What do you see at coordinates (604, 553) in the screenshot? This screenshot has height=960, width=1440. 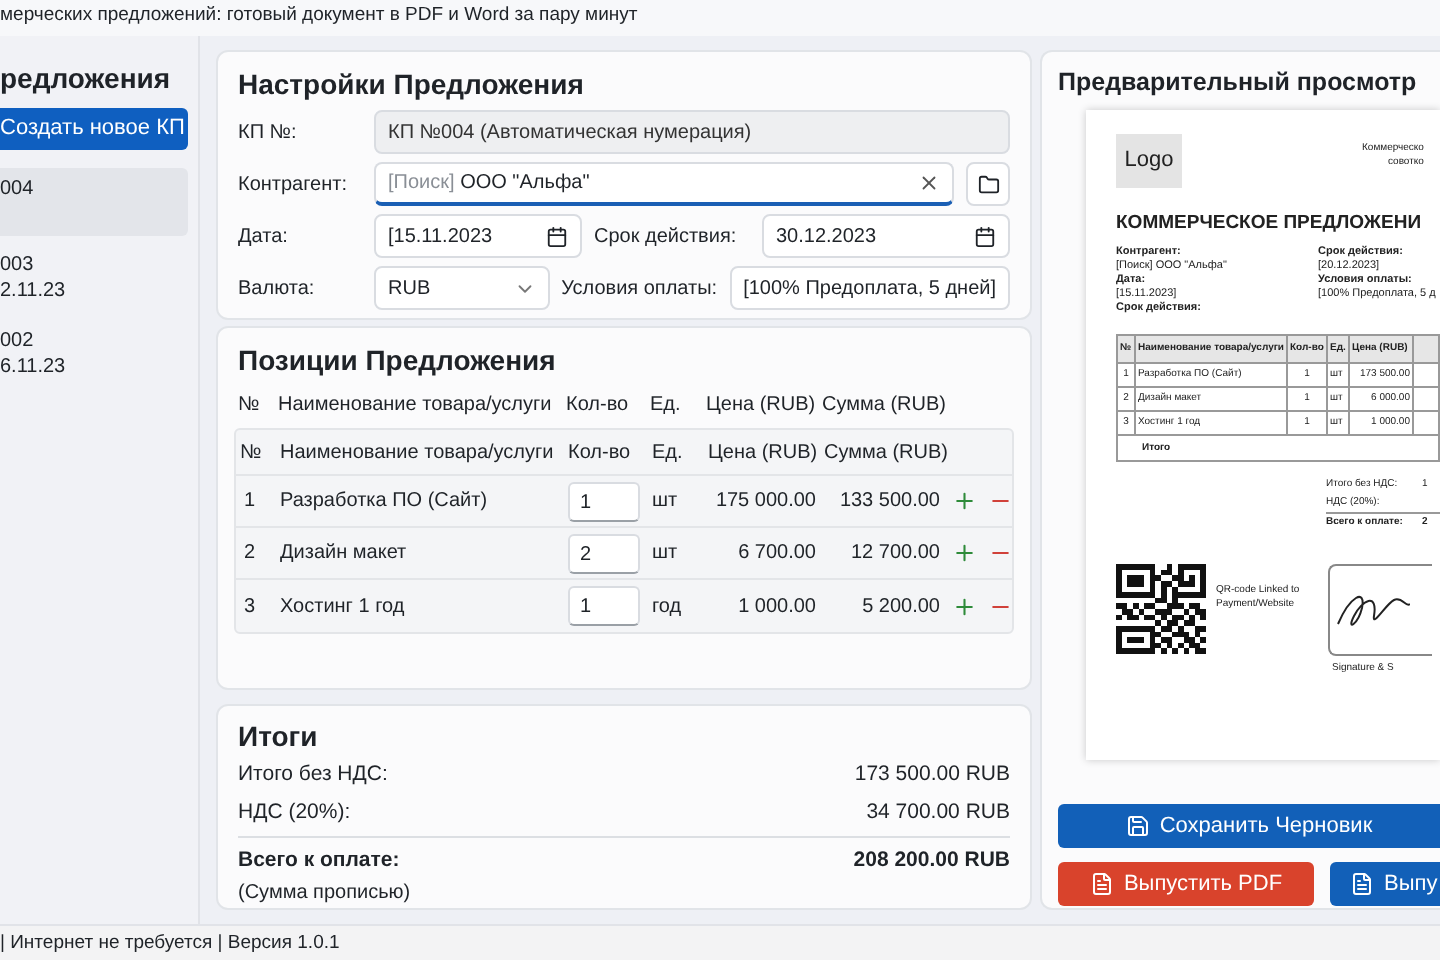 I see `quantity-field: 2` at bounding box center [604, 553].